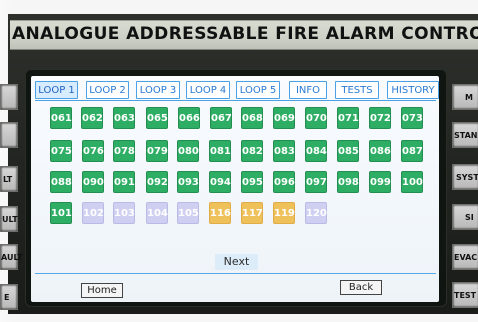 This screenshot has height=322, width=478. What do you see at coordinates (93, 182) in the screenshot?
I see `device-cell: 090` at bounding box center [93, 182].